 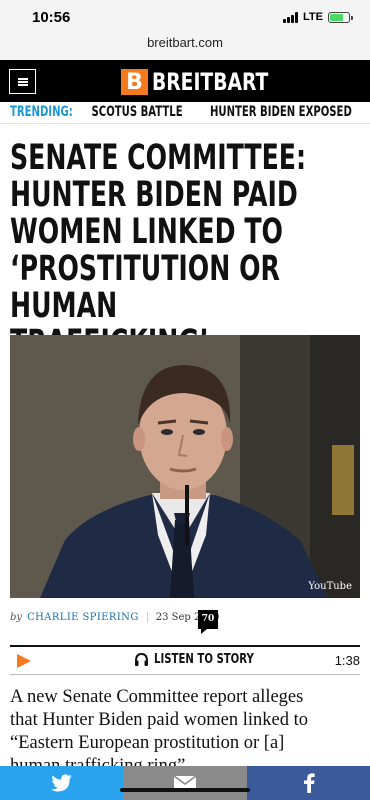 I want to click on facebook-icon, so click(x=309, y=783).